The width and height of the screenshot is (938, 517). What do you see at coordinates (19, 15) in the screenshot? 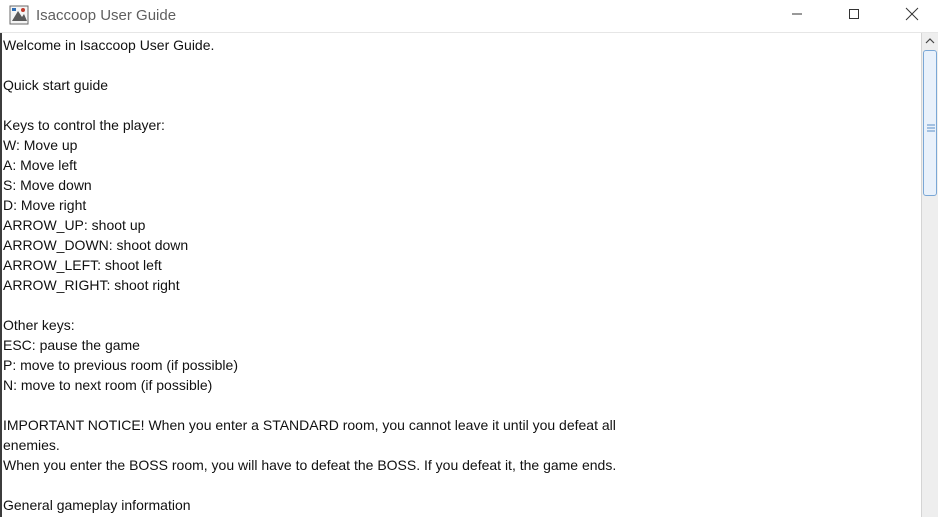
I see `app-icon` at bounding box center [19, 15].